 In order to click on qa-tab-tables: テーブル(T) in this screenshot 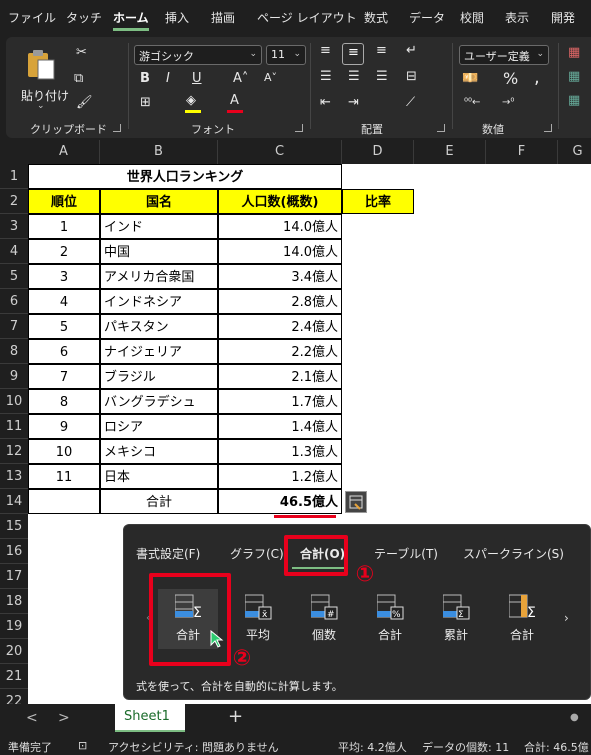, I will do `click(406, 553)`.